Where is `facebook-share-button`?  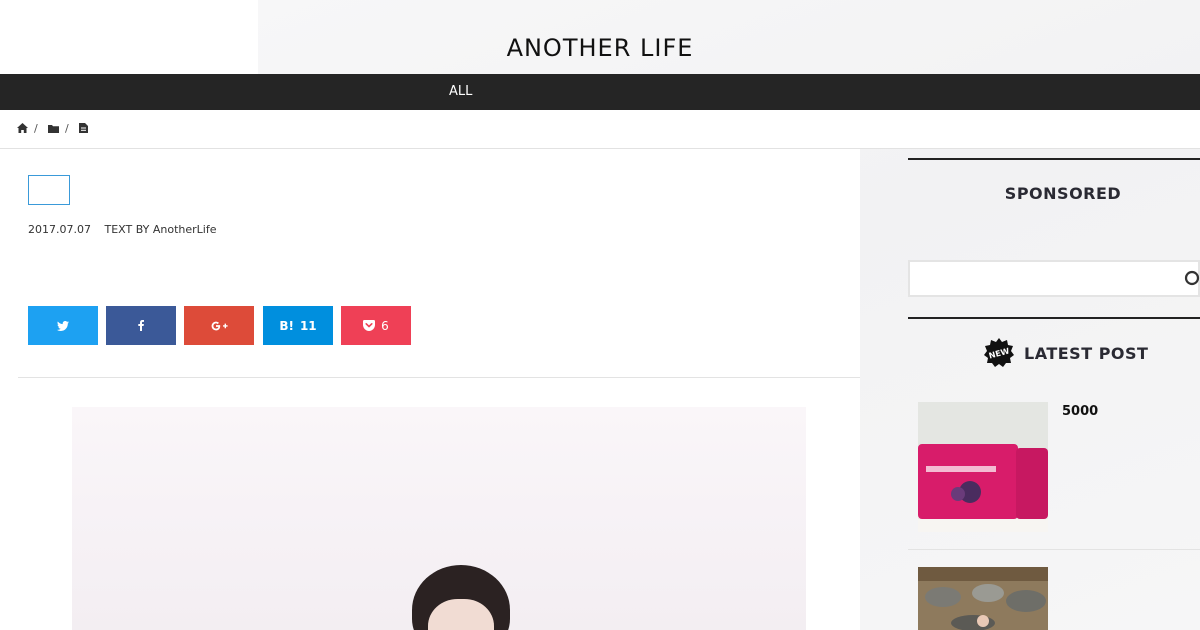 facebook-share-button is located at coordinates (141, 325).